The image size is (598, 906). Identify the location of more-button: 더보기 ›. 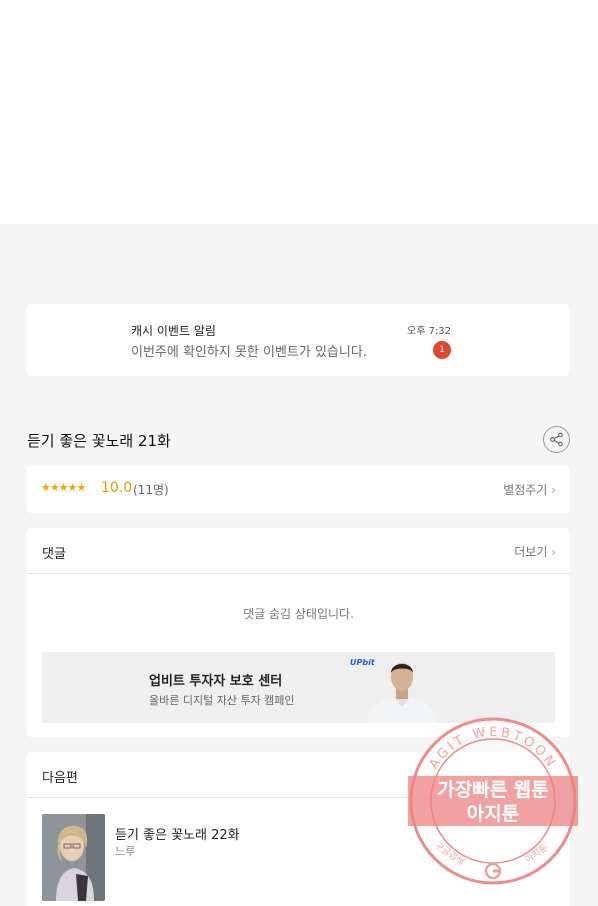
(535, 551).